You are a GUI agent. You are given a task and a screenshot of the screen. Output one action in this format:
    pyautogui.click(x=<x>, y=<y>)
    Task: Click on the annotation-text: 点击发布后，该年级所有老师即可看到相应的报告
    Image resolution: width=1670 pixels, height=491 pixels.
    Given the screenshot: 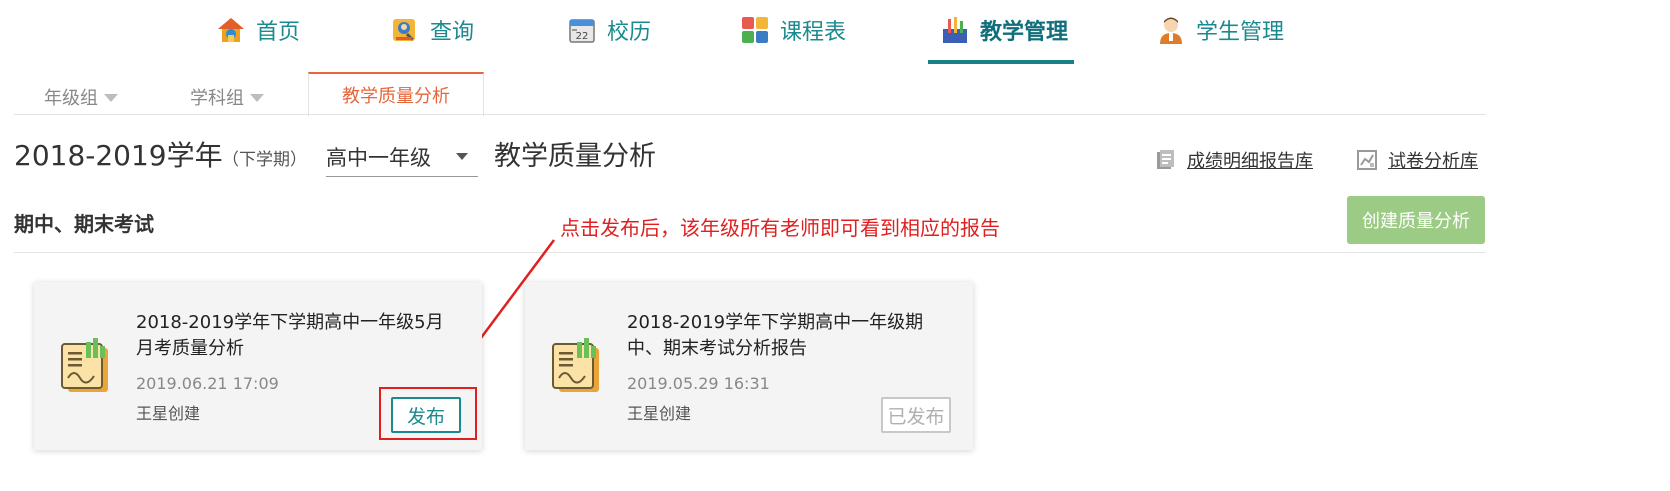 What is the action you would take?
    pyautogui.click(x=780, y=228)
    